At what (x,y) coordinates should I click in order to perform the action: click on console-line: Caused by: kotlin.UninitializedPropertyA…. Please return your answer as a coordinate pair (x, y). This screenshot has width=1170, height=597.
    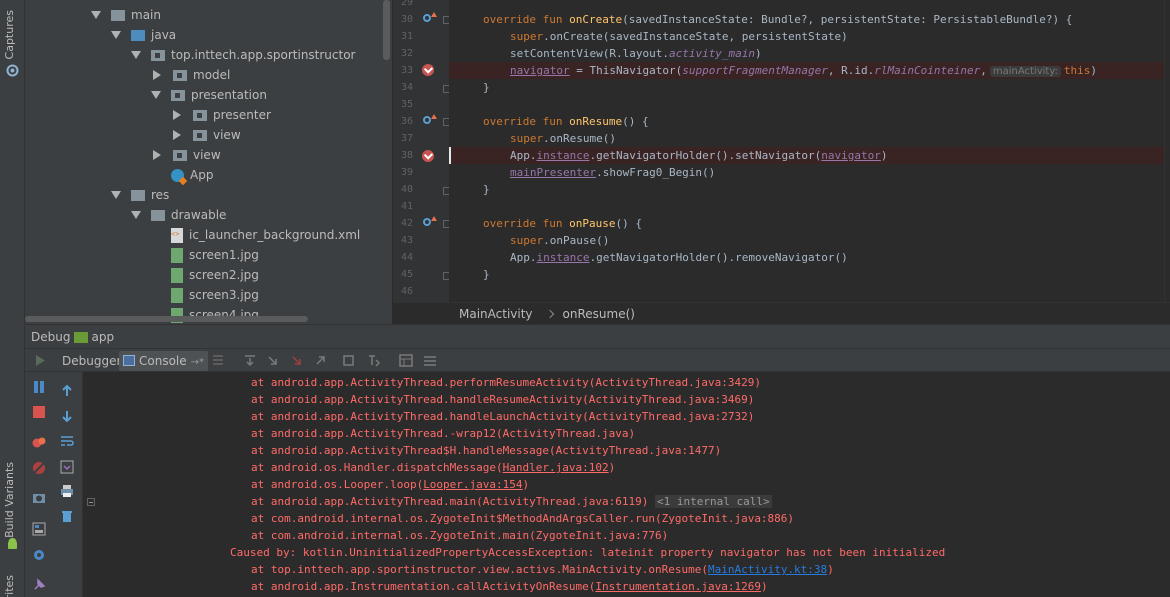
    Looking at the image, I should click on (587, 552).